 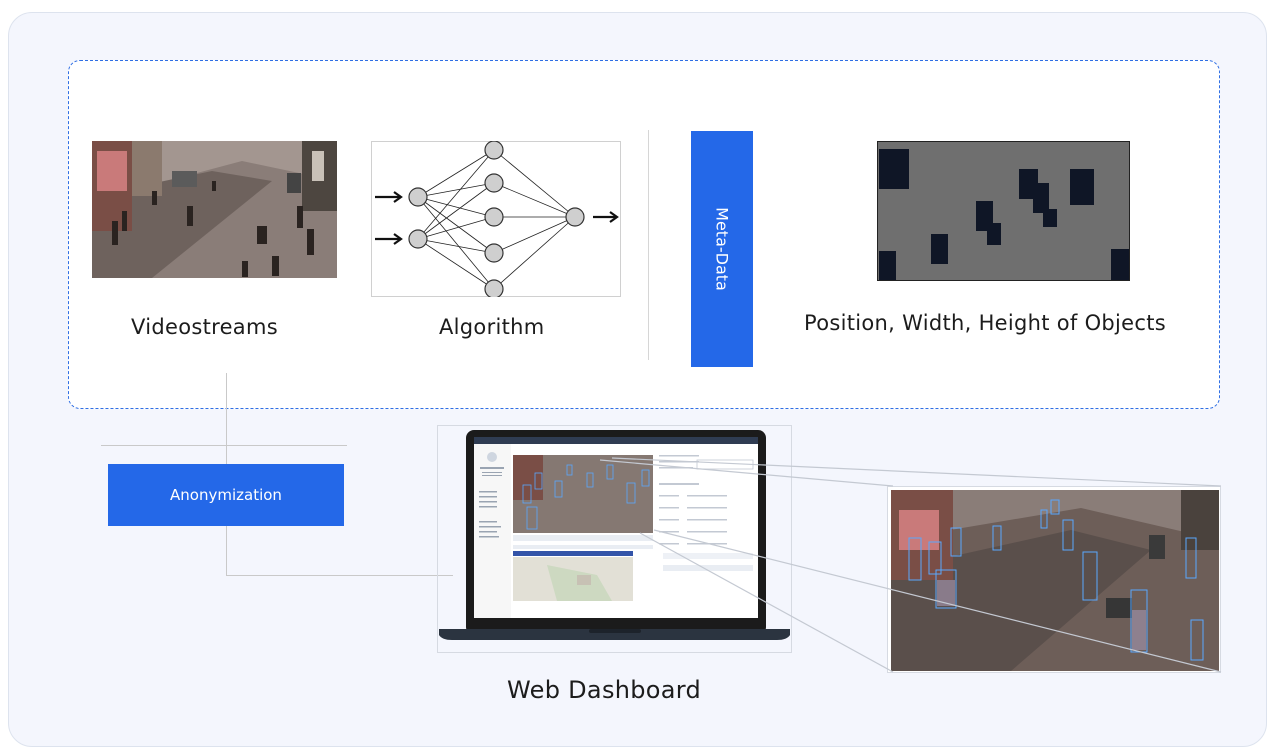 I want to click on zoom-projection-lines, so click(x=910, y=565).